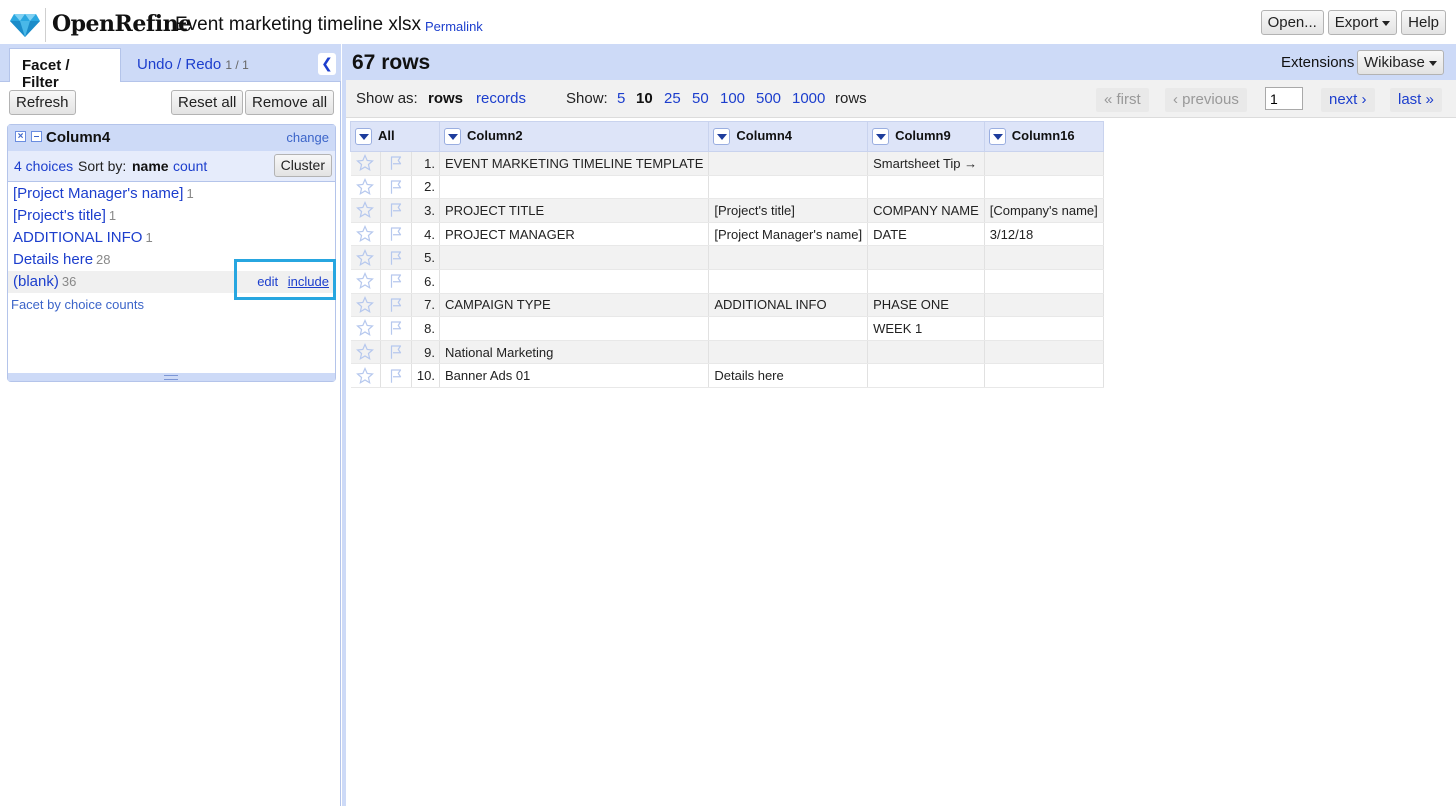  Describe the element at coordinates (788, 375) in the screenshot. I see `table-cell: Details here` at that location.